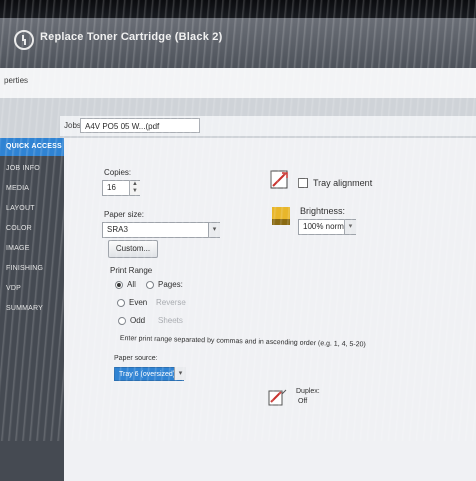 This screenshot has height=481, width=476. What do you see at coordinates (323, 211) in the screenshot?
I see `brightness-label: Brightness:` at bounding box center [323, 211].